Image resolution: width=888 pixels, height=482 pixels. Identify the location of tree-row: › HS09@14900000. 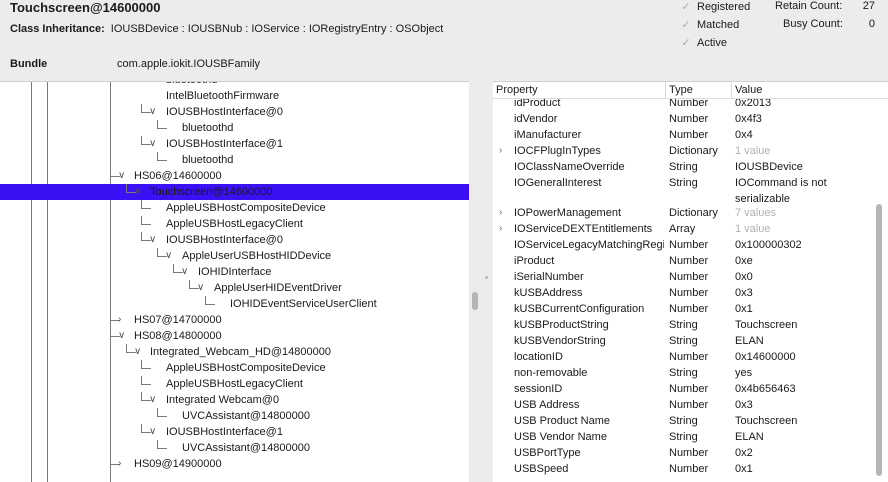
(234, 464).